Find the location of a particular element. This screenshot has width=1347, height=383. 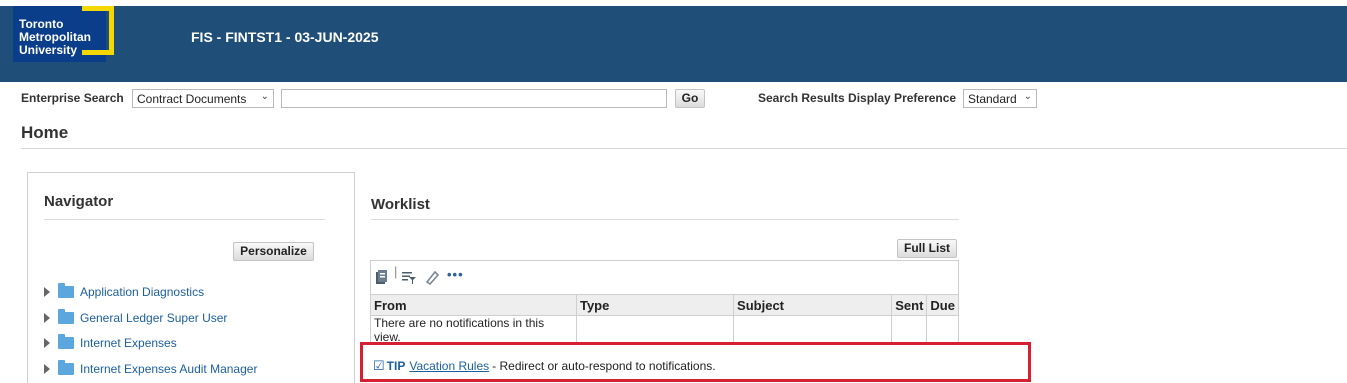

vacation-rules-link: Vacation Rules is located at coordinates (449, 366).